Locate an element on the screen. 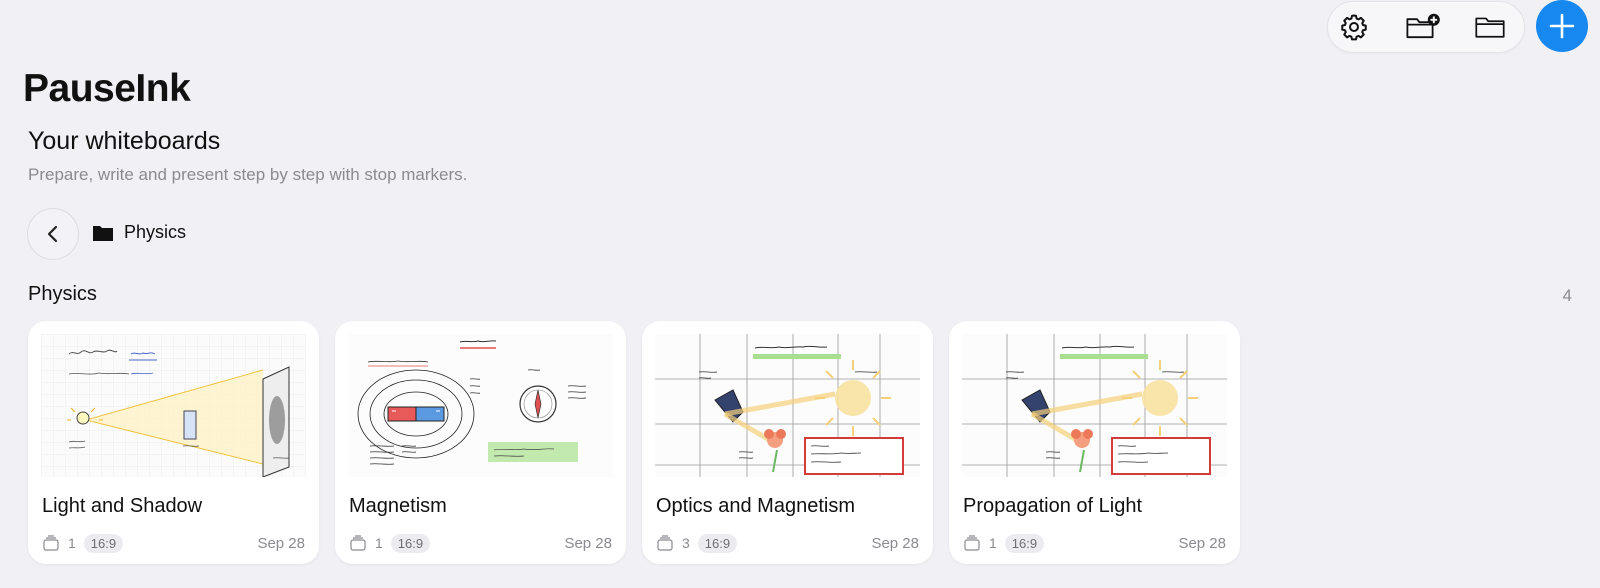  page-title: Your whiteboards is located at coordinates (124, 141).